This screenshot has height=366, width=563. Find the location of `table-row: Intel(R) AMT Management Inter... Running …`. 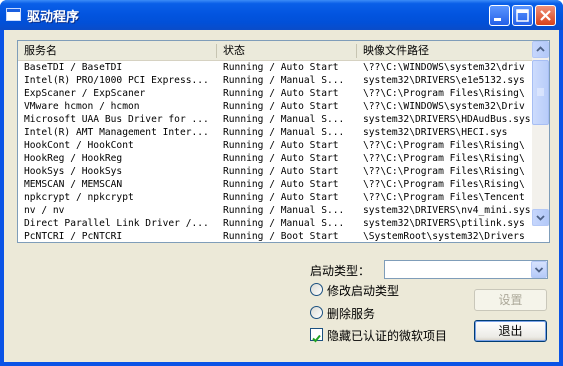

table-row: Intel(R) AMT Management Inter... Running … is located at coordinates (275, 132).